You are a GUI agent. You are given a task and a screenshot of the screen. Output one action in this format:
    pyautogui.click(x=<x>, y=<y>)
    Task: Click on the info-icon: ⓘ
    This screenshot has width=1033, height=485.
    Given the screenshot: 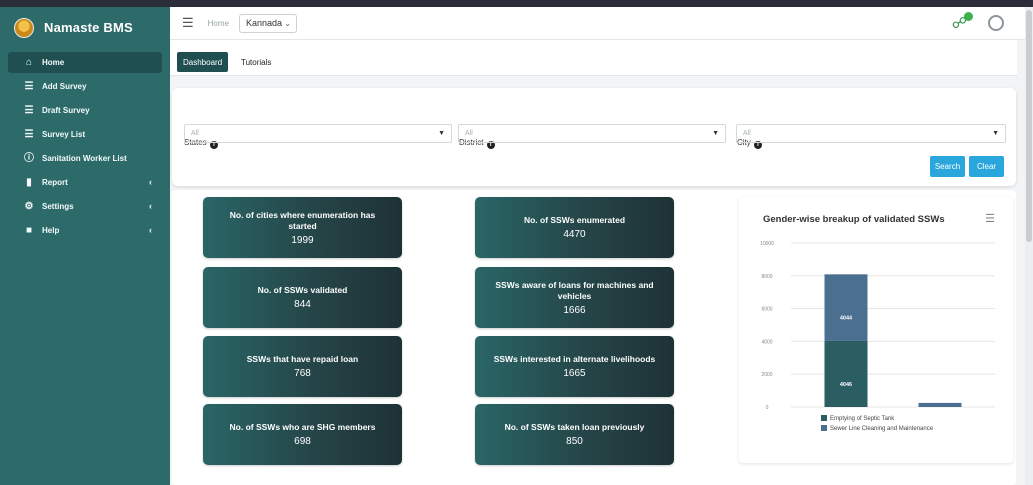 What is the action you would take?
    pyautogui.click(x=29, y=158)
    